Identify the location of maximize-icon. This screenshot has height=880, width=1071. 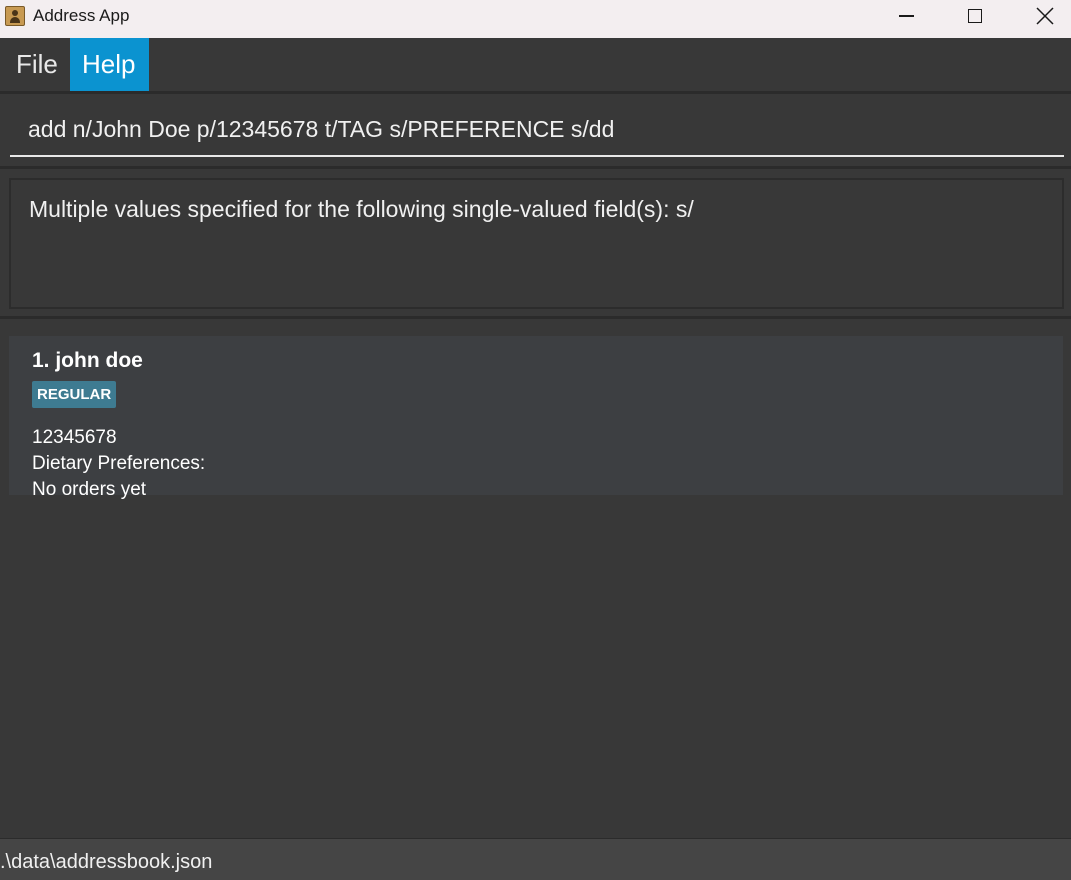
(975, 16).